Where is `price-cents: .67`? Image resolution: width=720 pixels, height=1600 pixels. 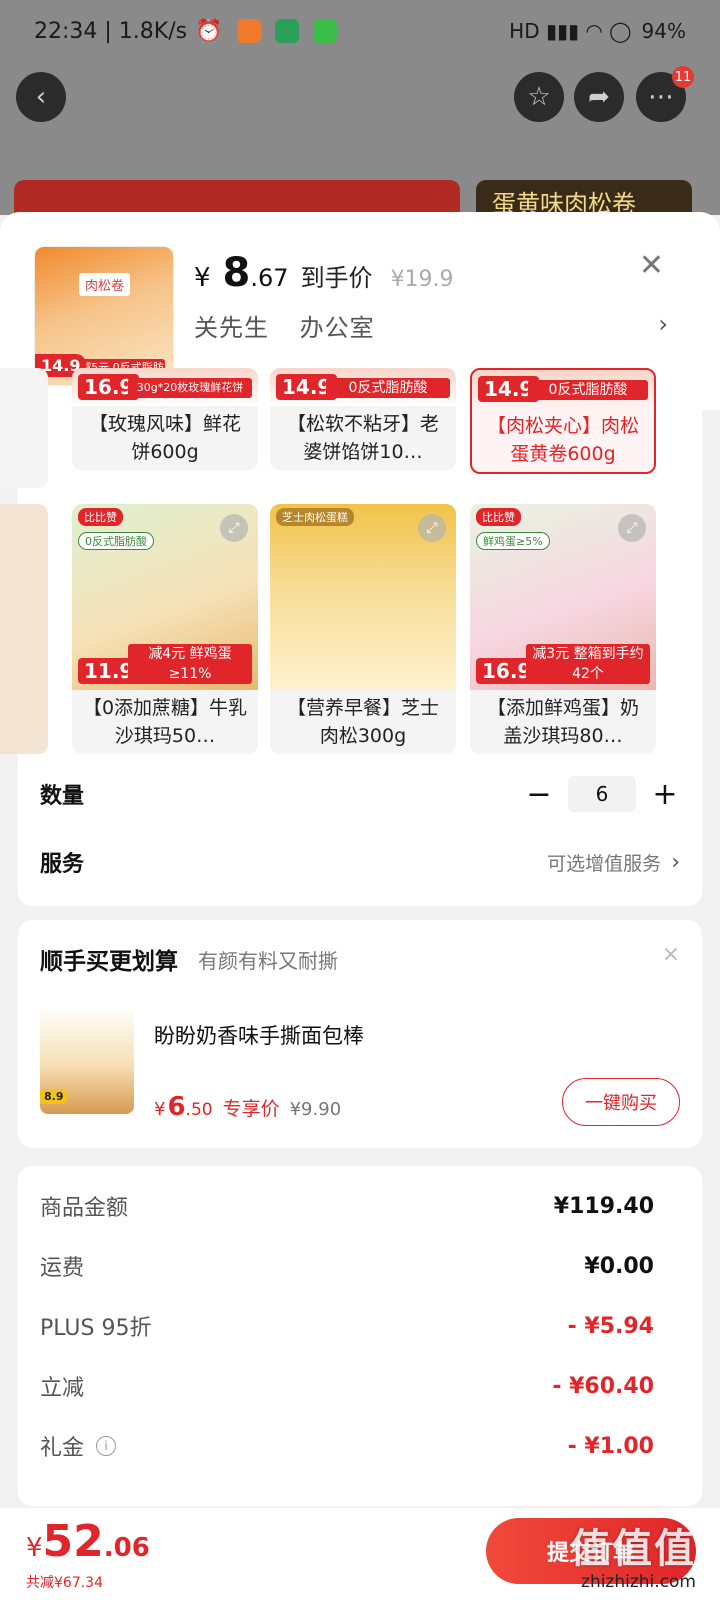 price-cents: .67 is located at coordinates (269, 278).